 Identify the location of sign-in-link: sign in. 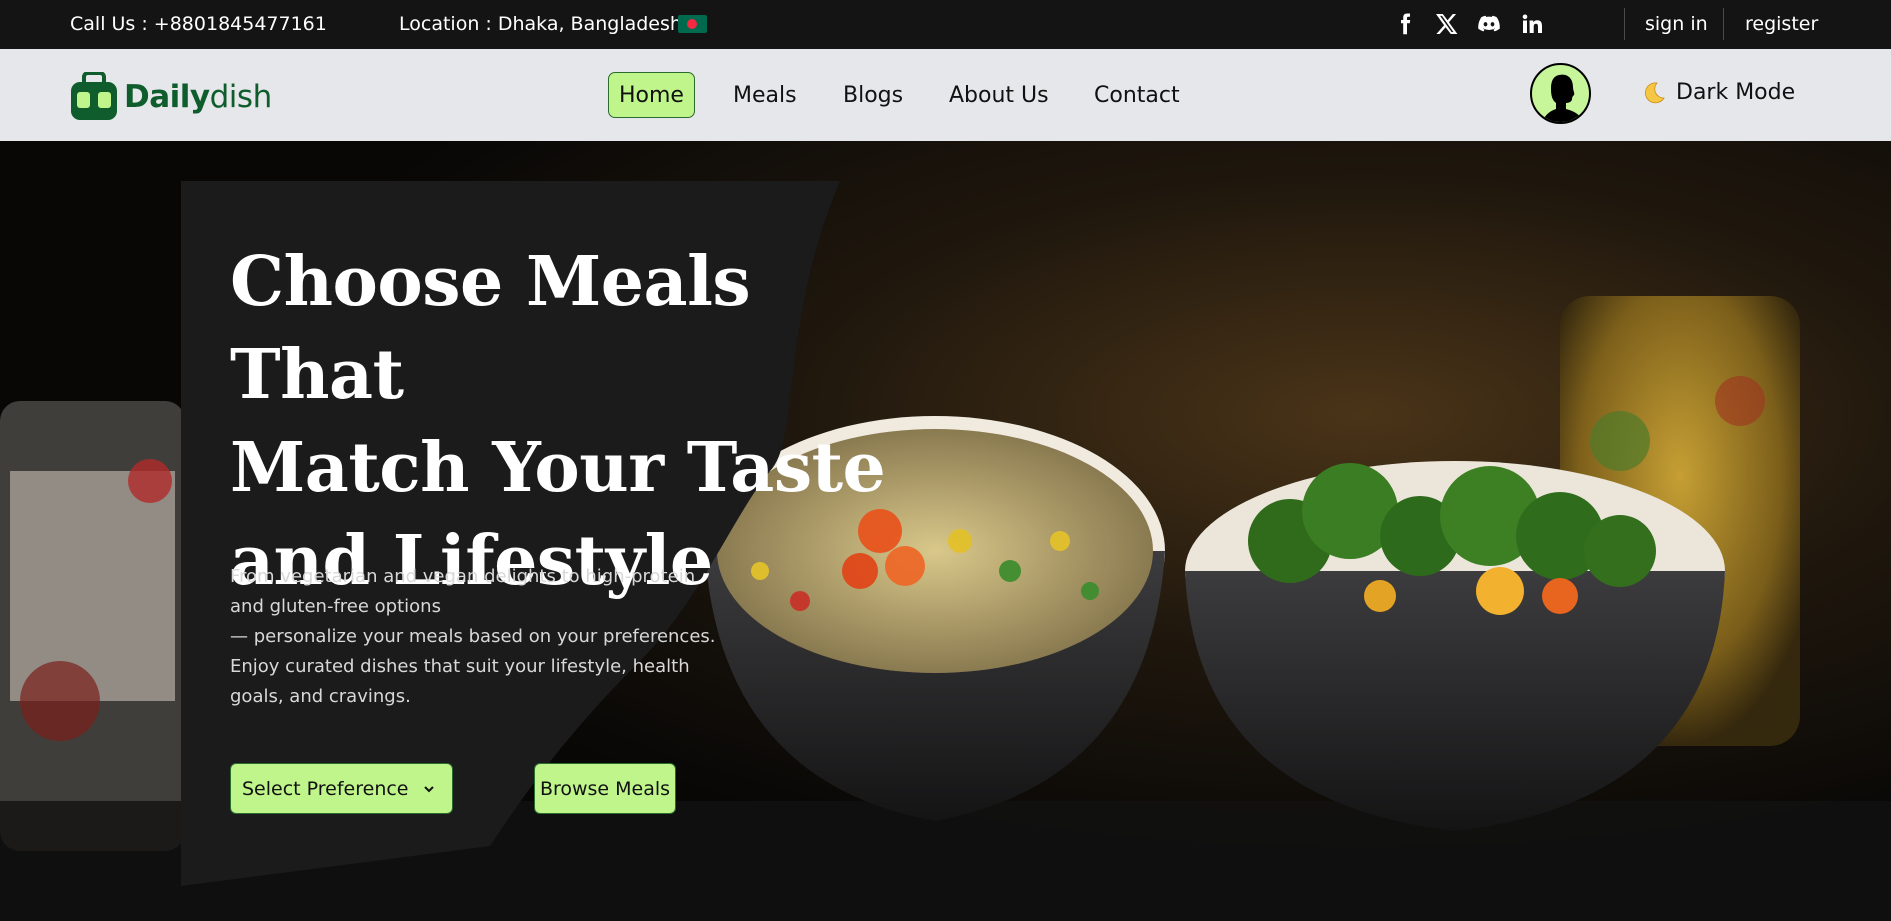
(1676, 24).